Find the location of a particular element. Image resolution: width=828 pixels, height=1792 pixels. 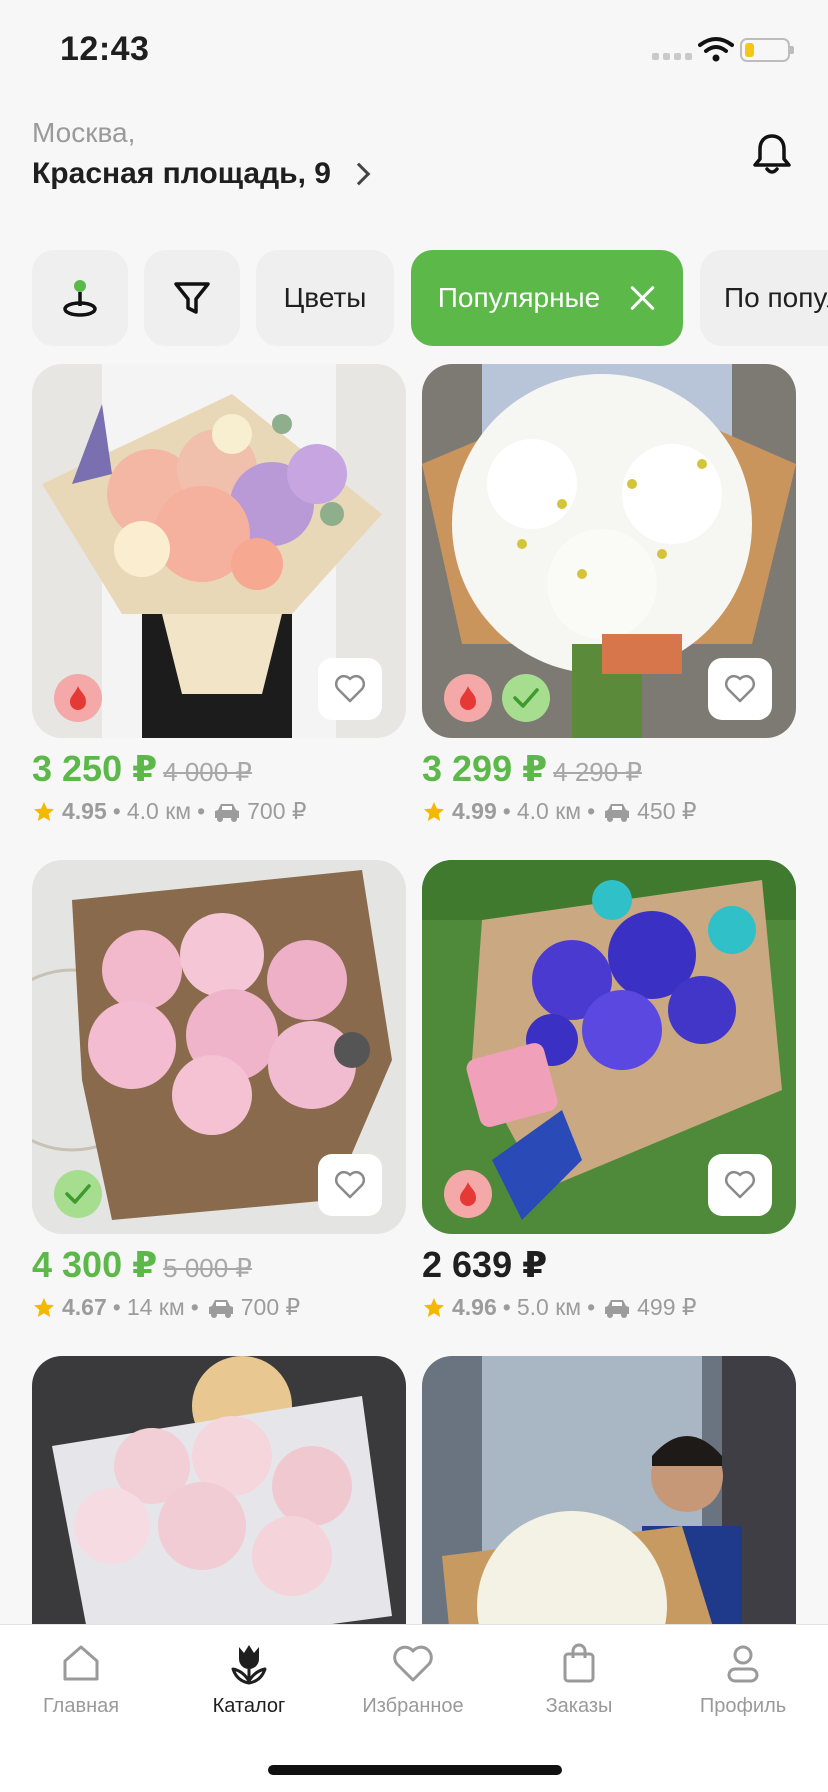

product-card: 3 299 ₽ 4 290 ₽ 4.99 • 4.0 км • 450 ₽ is located at coordinates (609, 594).